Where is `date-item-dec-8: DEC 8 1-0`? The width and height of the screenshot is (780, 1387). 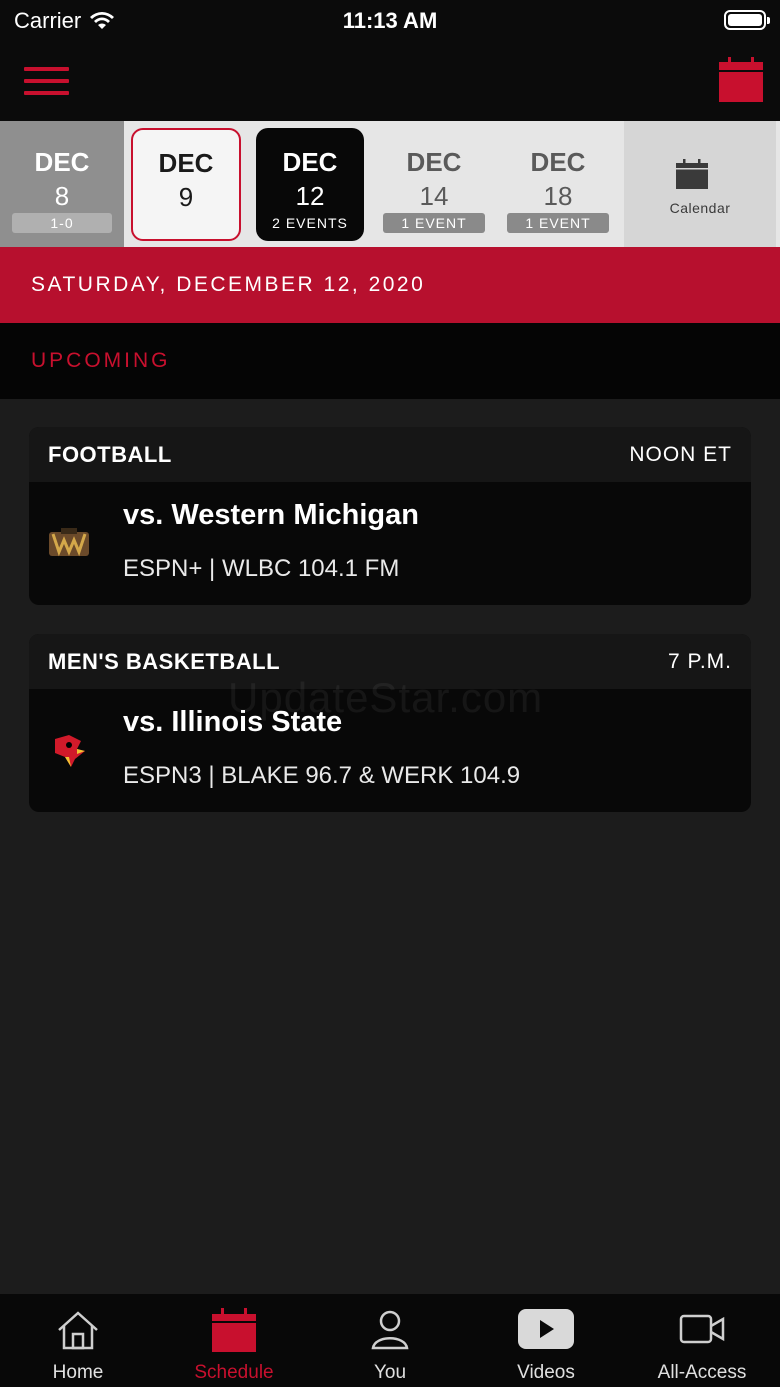
date-item-dec-8: DEC 8 1-0 is located at coordinates (62, 184).